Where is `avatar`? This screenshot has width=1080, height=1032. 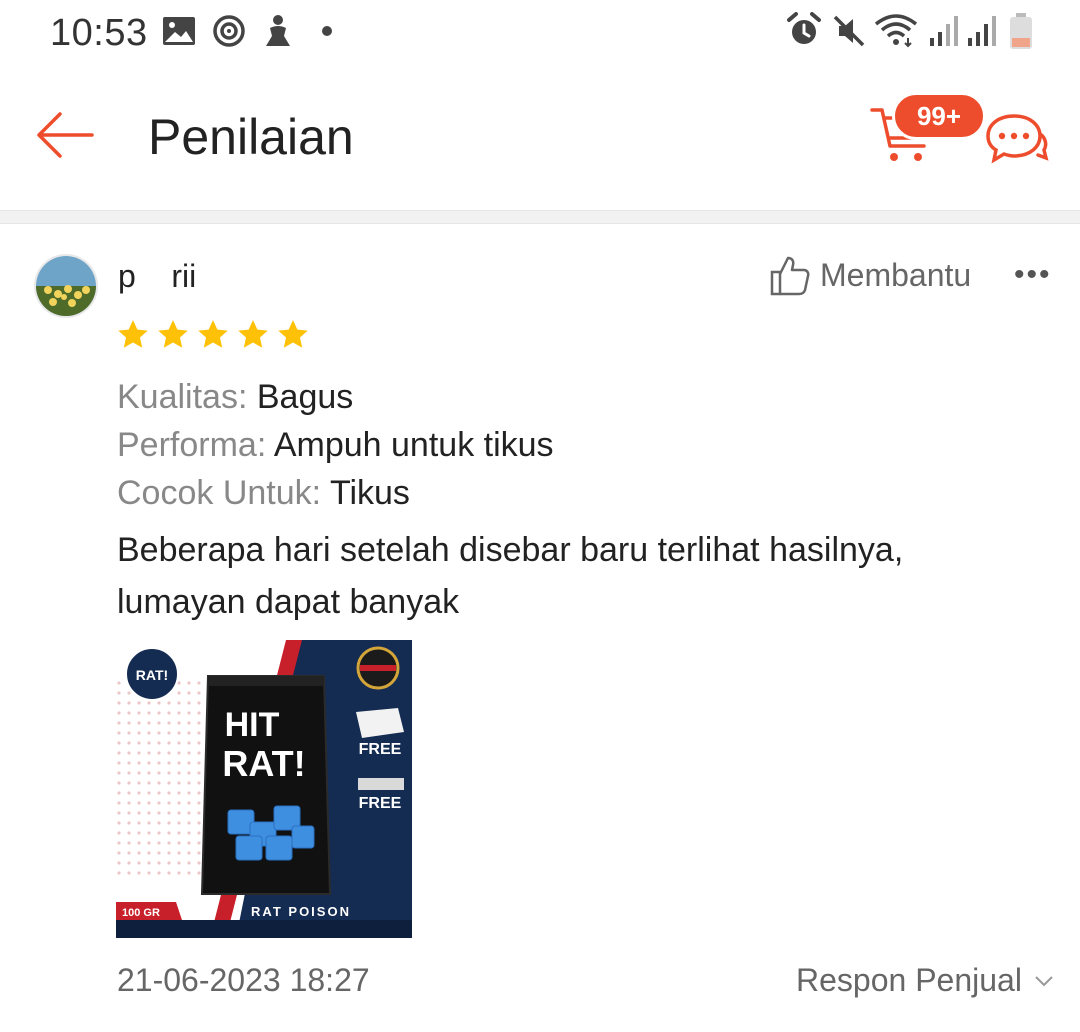 avatar is located at coordinates (66, 286).